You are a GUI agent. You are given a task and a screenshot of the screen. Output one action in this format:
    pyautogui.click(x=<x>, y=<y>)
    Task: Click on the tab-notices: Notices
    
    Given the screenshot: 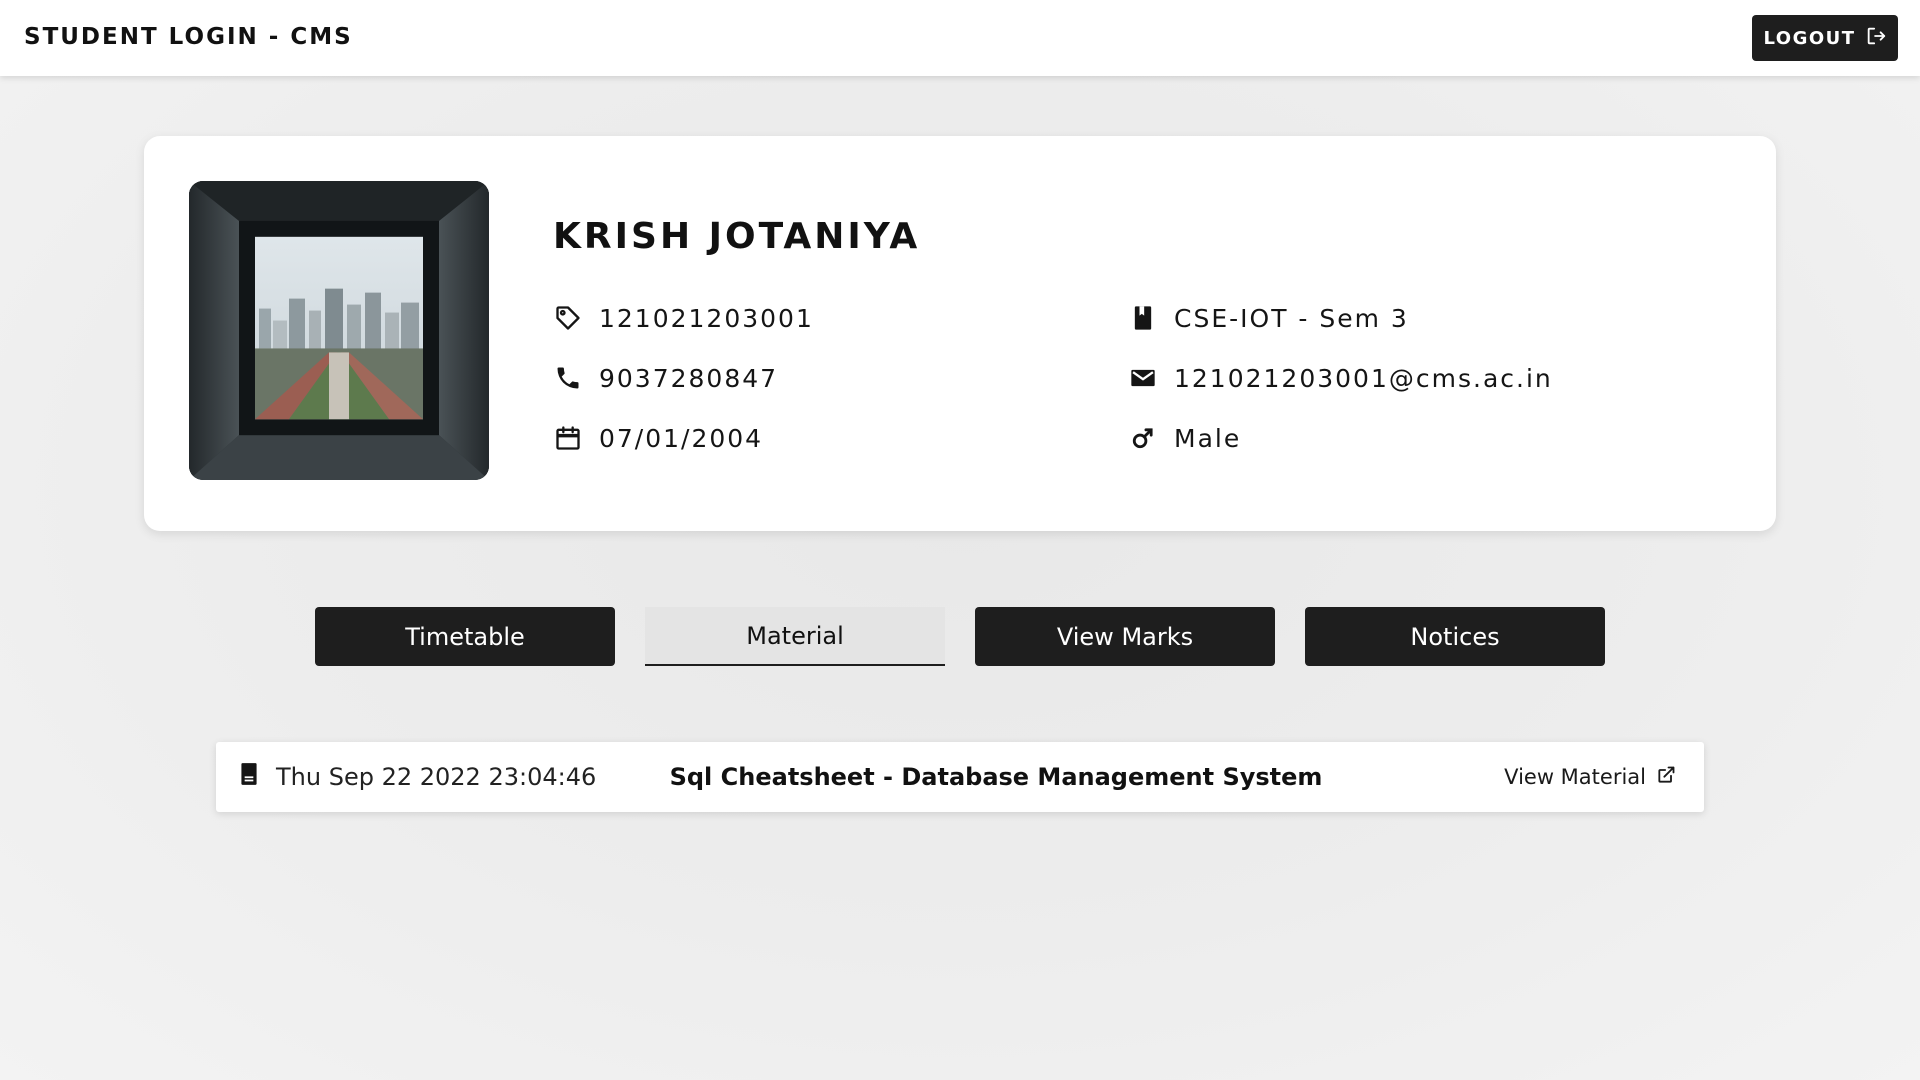 What is the action you would take?
    pyautogui.click(x=1455, y=636)
    